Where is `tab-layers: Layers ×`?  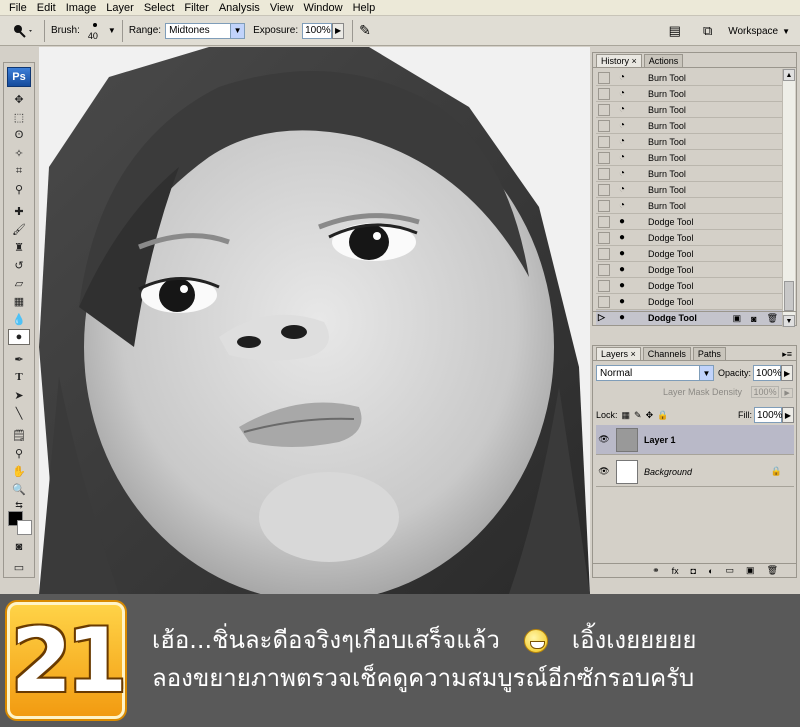
tab-layers: Layers × is located at coordinates (618, 353).